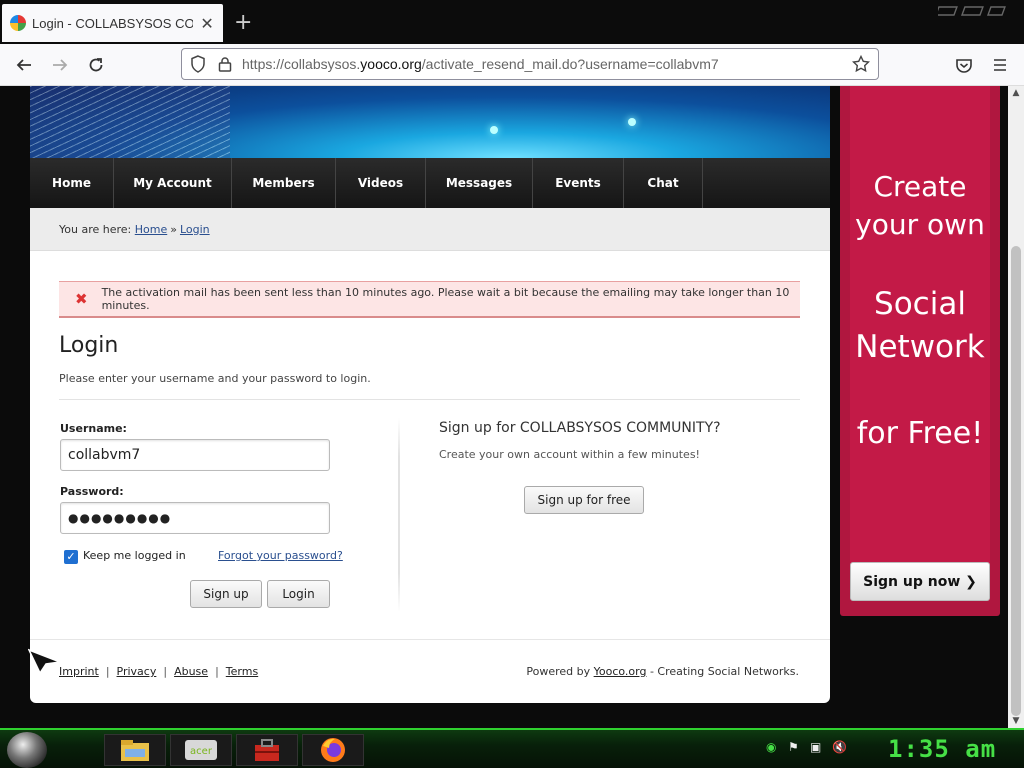 The height and width of the screenshot is (768, 1024). Describe the element at coordinates (920, 224) in the screenshot. I see `ad-line-your-own: your own` at that location.